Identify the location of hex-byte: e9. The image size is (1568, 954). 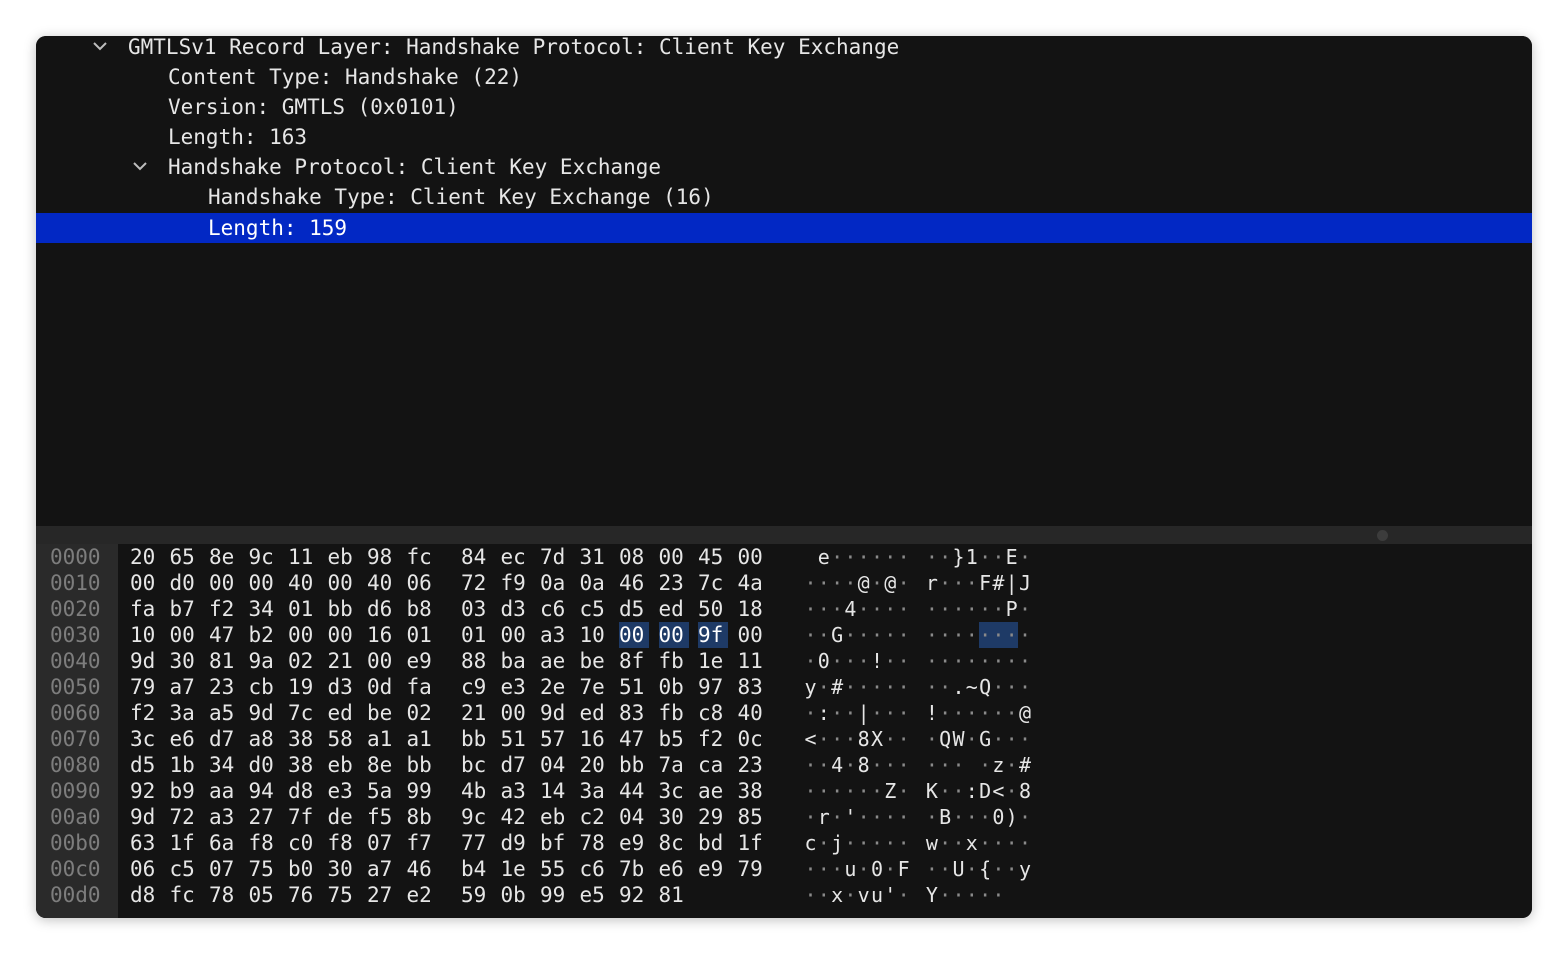
(422, 661).